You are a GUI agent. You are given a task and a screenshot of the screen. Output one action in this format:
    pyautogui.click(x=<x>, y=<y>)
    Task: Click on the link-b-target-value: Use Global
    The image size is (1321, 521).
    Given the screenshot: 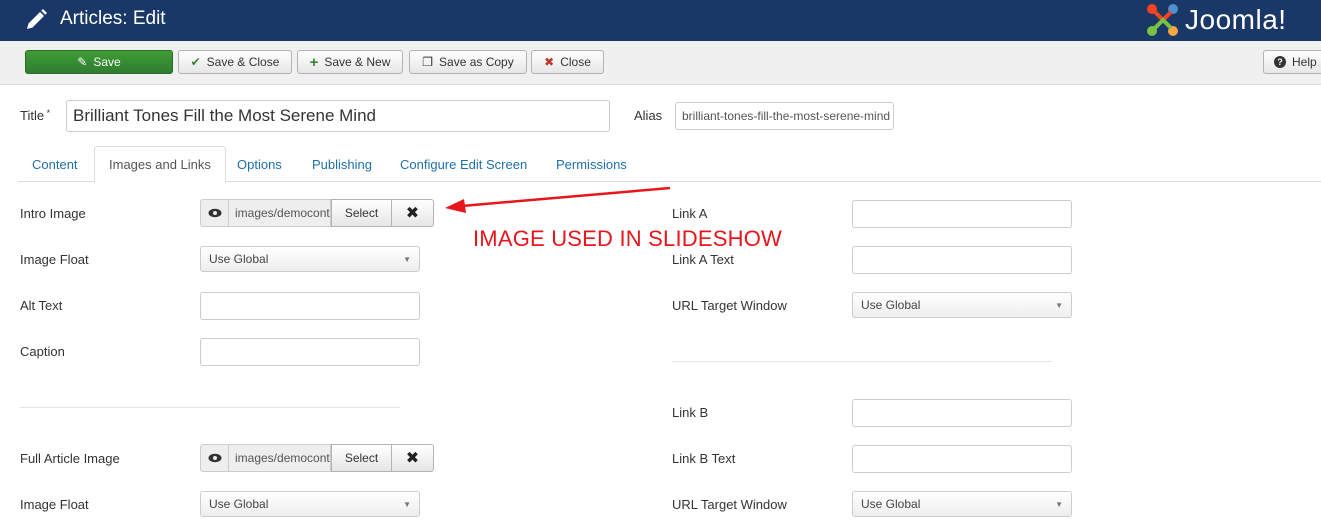 What is the action you would take?
    pyautogui.click(x=891, y=504)
    